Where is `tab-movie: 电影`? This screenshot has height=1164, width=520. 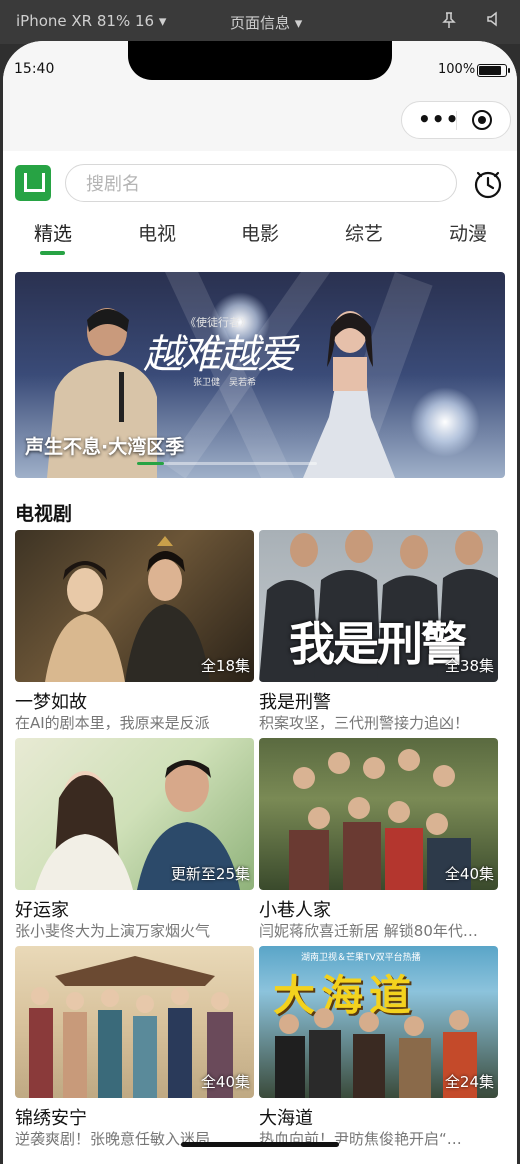
tab-movie: 电影 is located at coordinates (260, 232).